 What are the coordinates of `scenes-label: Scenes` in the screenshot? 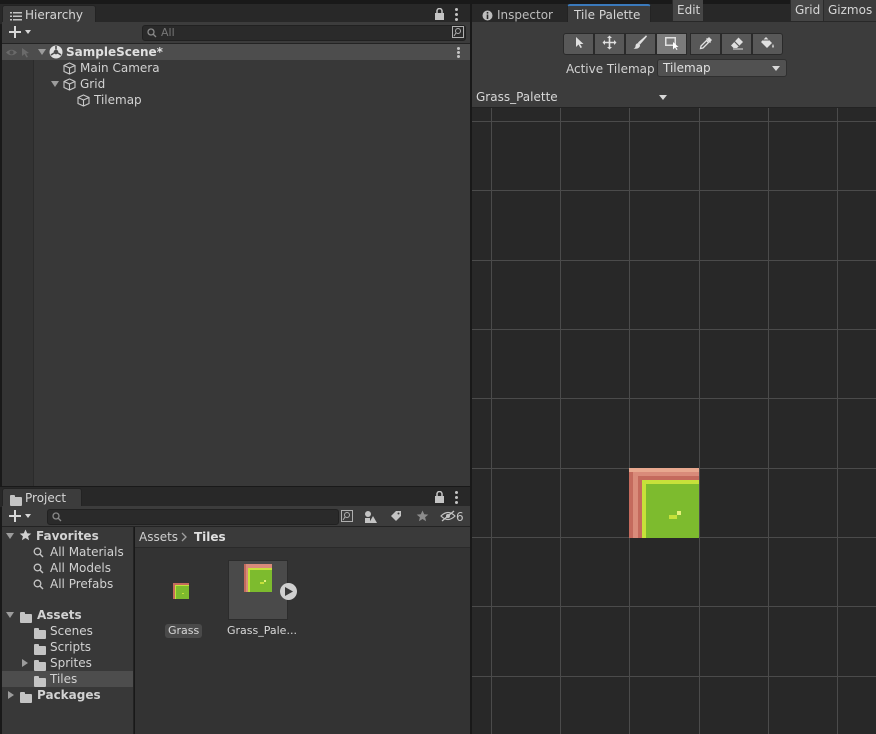 It's located at (71, 631).